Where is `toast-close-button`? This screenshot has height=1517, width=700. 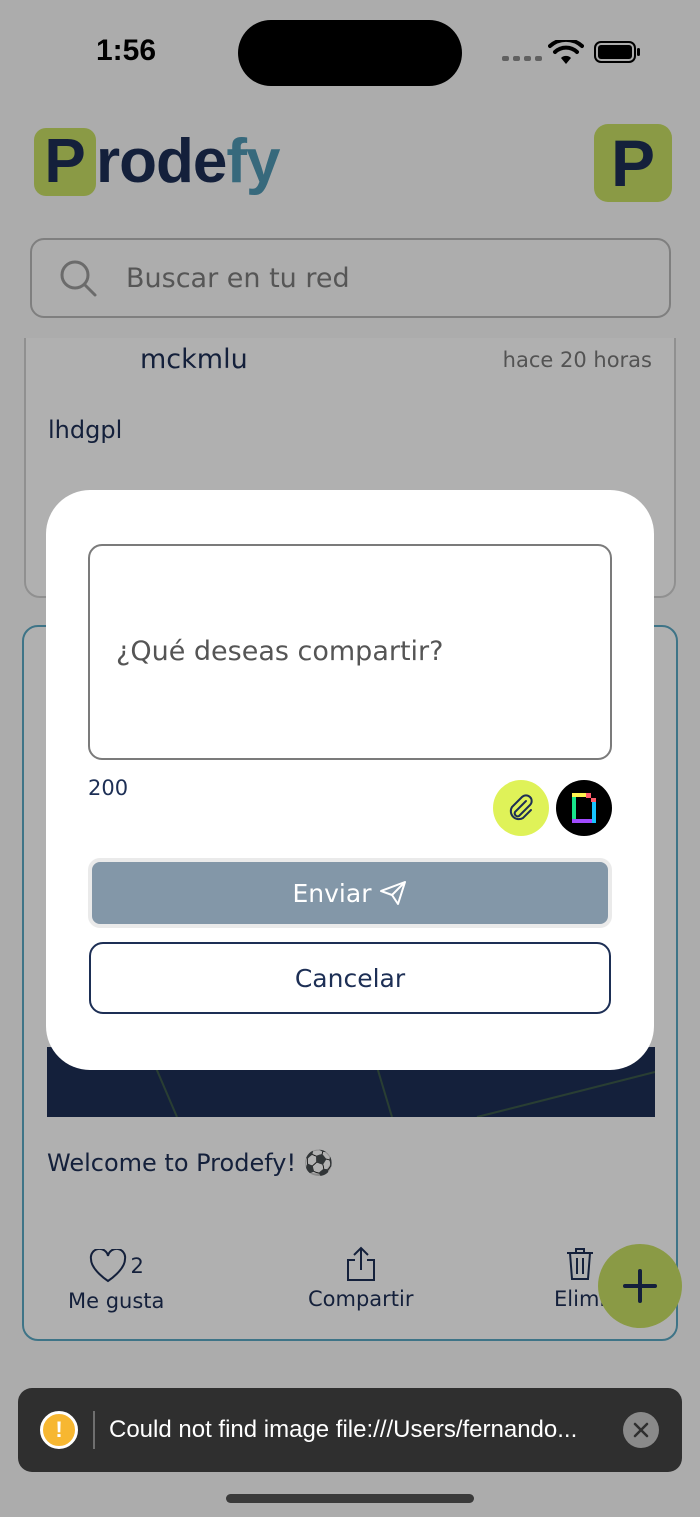 toast-close-button is located at coordinates (641, 1430).